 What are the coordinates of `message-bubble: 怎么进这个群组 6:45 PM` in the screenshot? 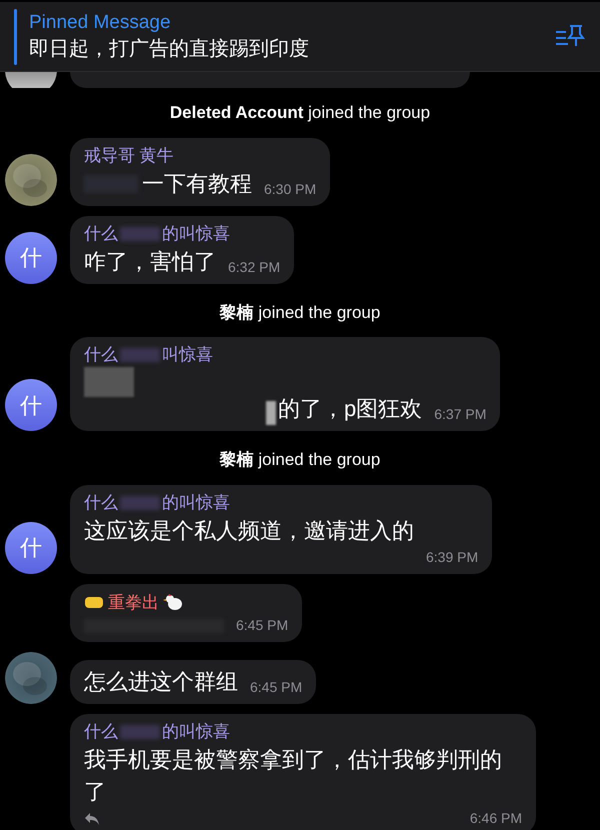 It's located at (193, 682).